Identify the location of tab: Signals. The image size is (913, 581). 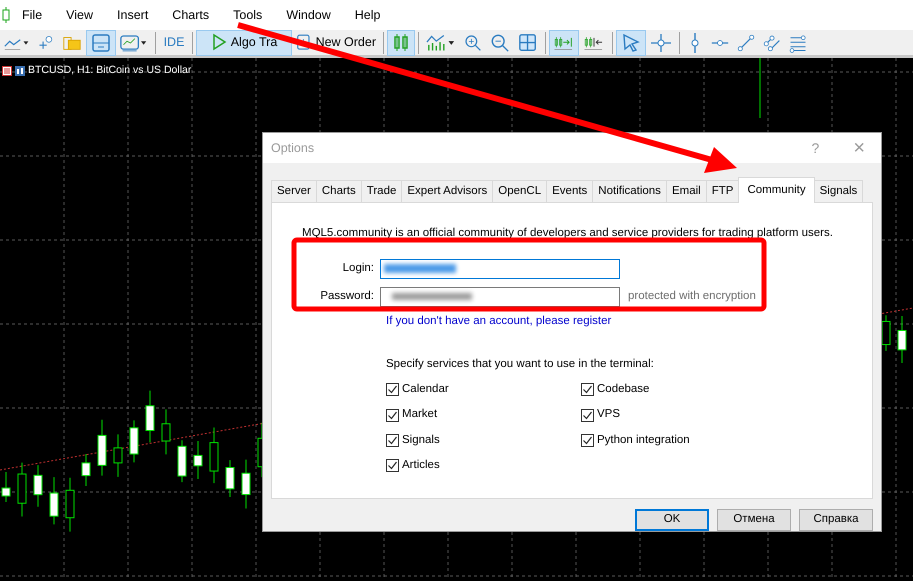
(839, 191).